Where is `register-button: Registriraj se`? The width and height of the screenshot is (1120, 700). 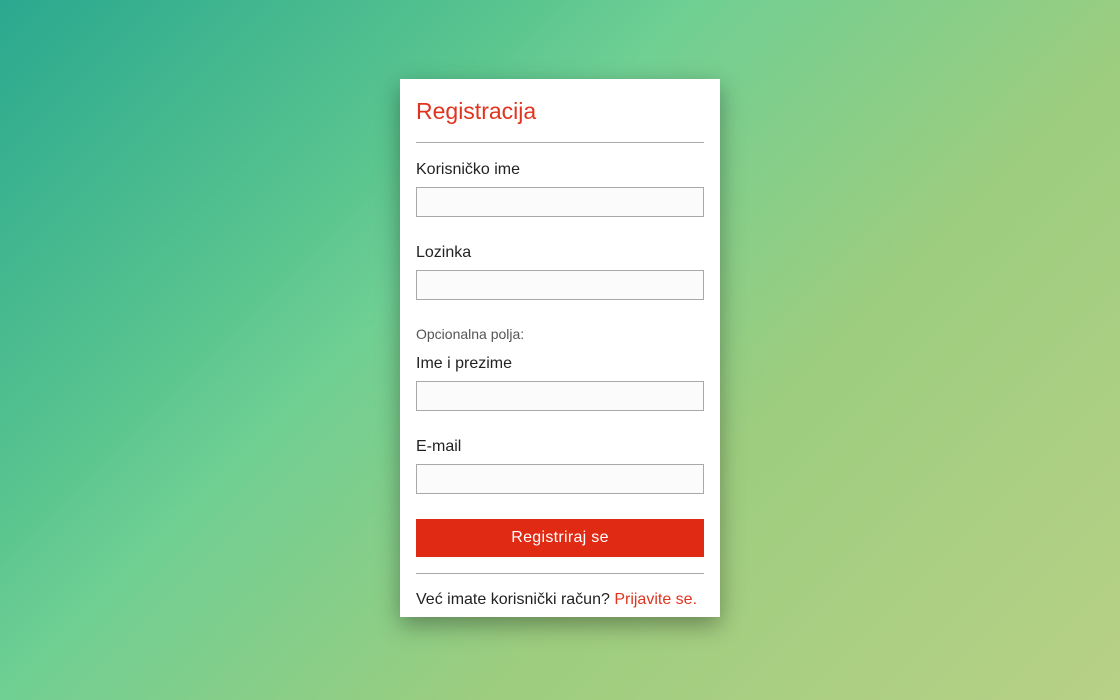 register-button: Registriraj se is located at coordinates (560, 538).